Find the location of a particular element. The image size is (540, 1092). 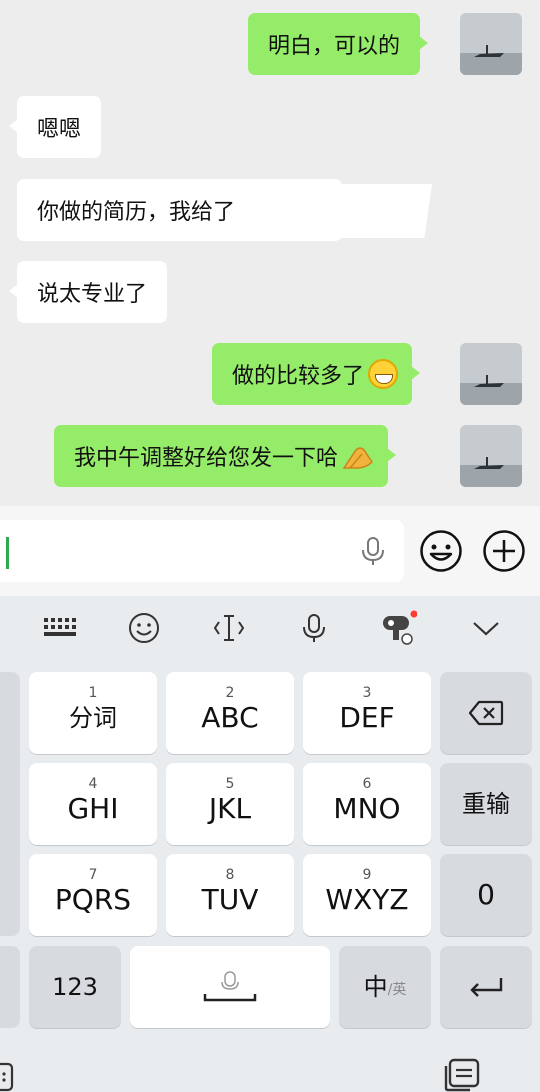

enter-key is located at coordinates (486, 987).